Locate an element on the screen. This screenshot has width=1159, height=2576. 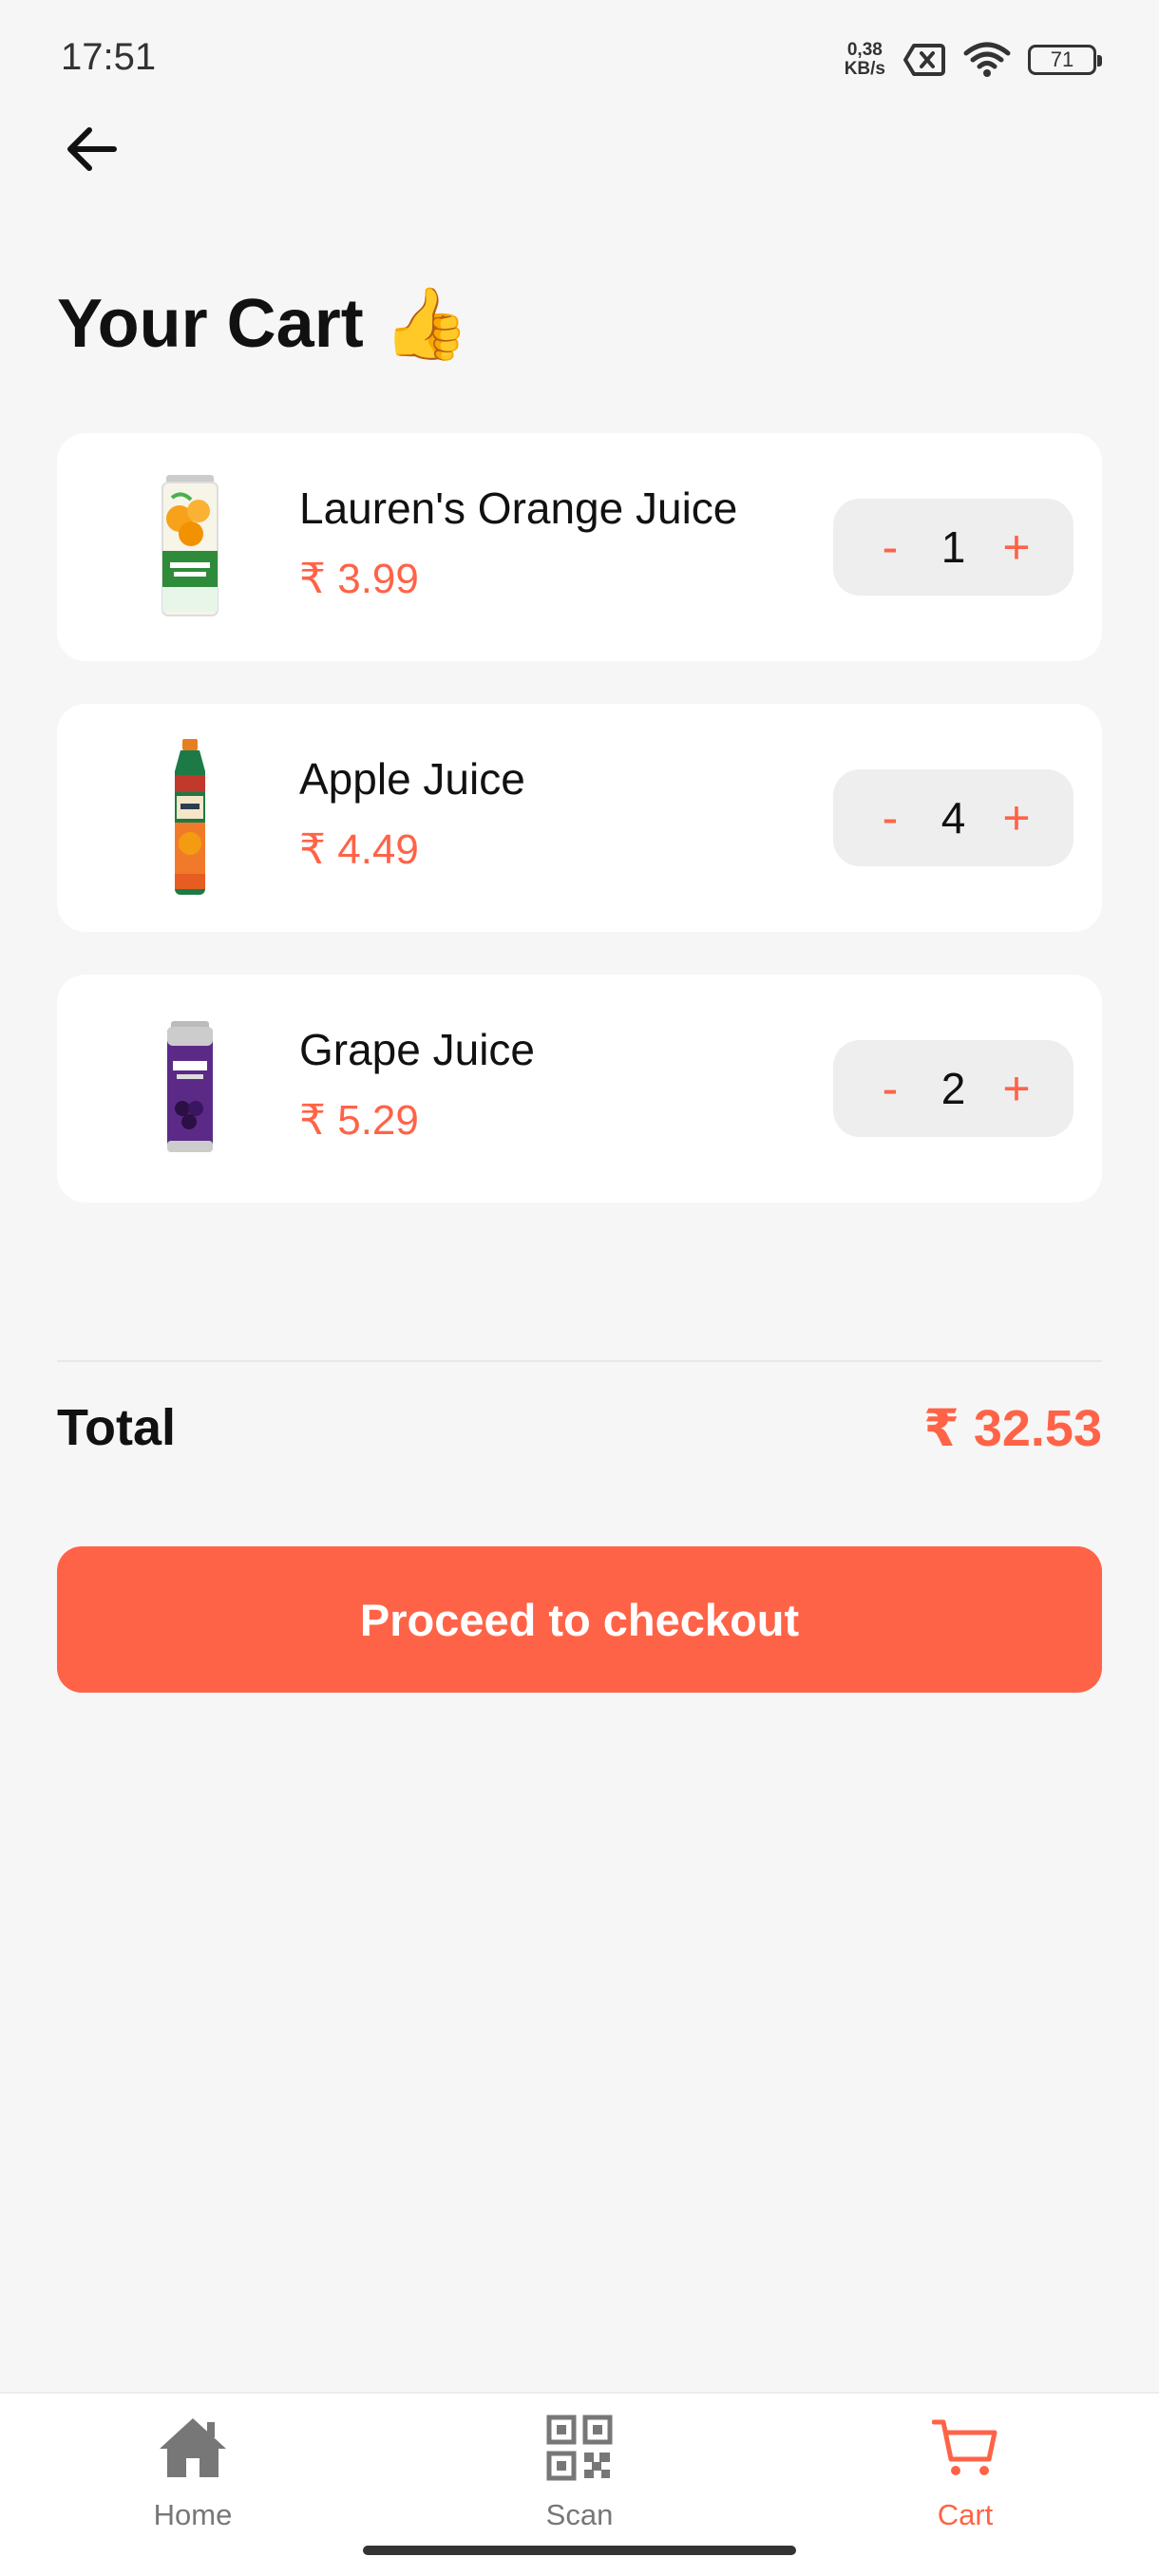
divider is located at coordinates (579, 1361).